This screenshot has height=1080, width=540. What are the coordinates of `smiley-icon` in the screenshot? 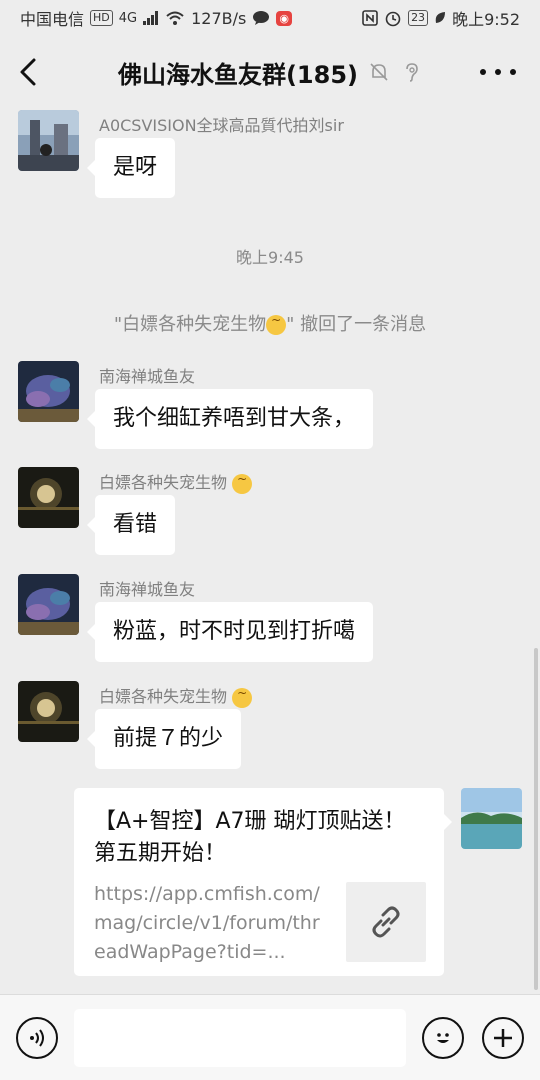 It's located at (443, 1038).